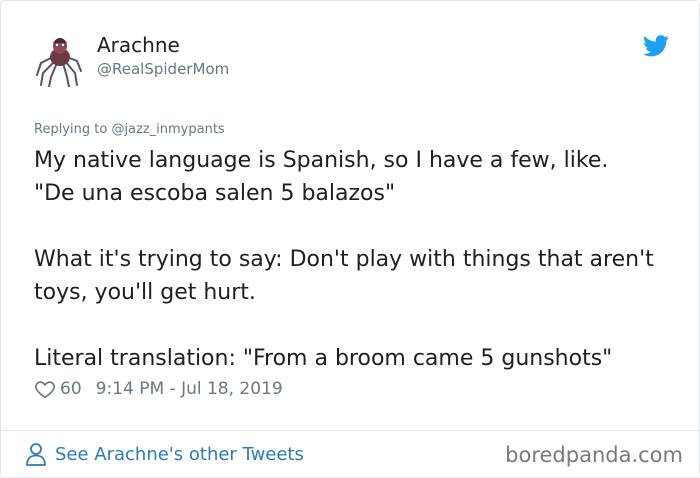 The image size is (700, 478). Describe the element at coordinates (71, 389) in the screenshot. I see `like-count: 60` at that location.